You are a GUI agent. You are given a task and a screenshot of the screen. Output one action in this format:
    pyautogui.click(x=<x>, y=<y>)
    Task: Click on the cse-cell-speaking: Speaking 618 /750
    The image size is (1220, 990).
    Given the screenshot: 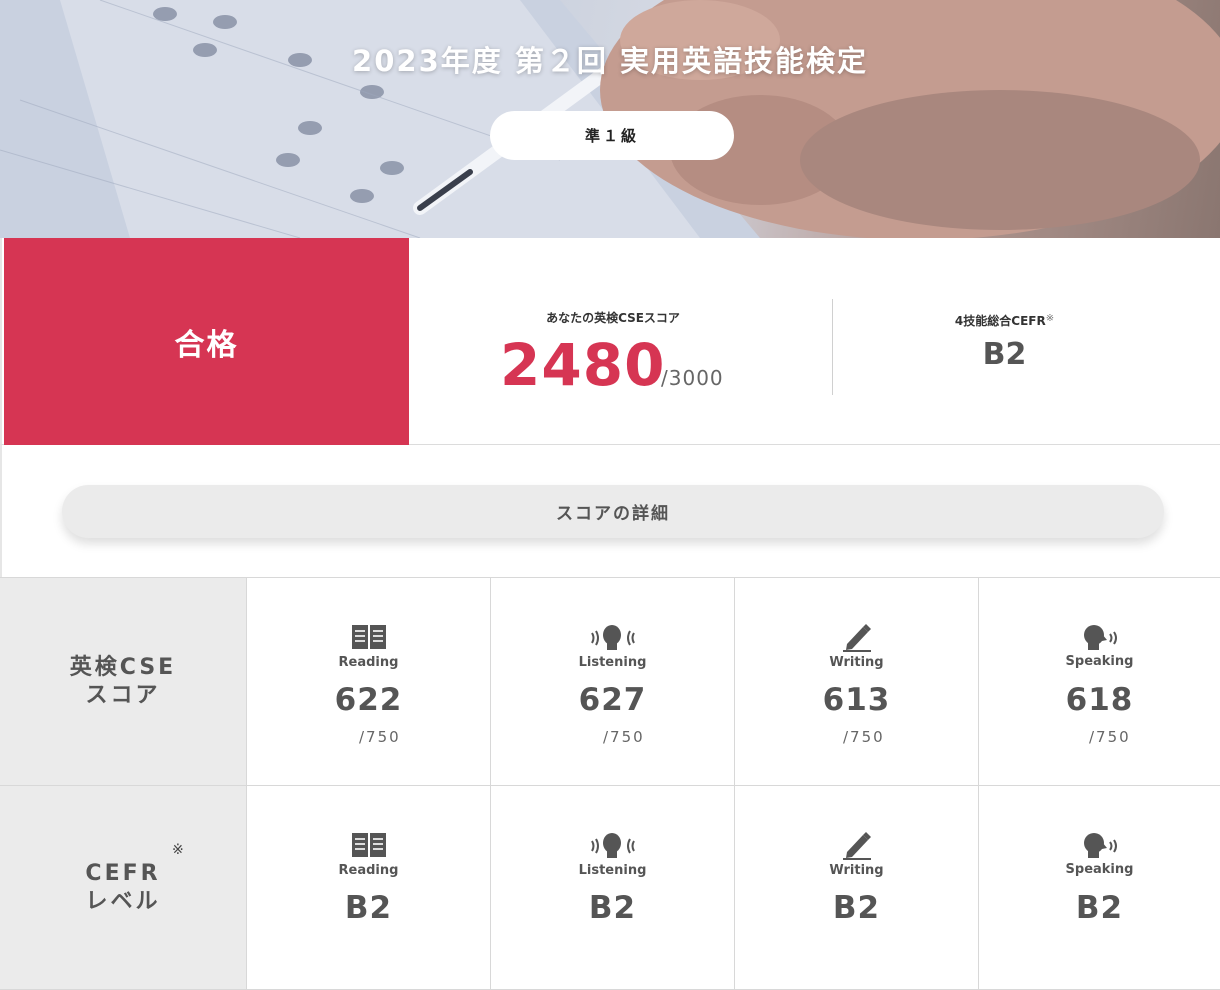 What is the action you would take?
    pyautogui.click(x=1099, y=682)
    